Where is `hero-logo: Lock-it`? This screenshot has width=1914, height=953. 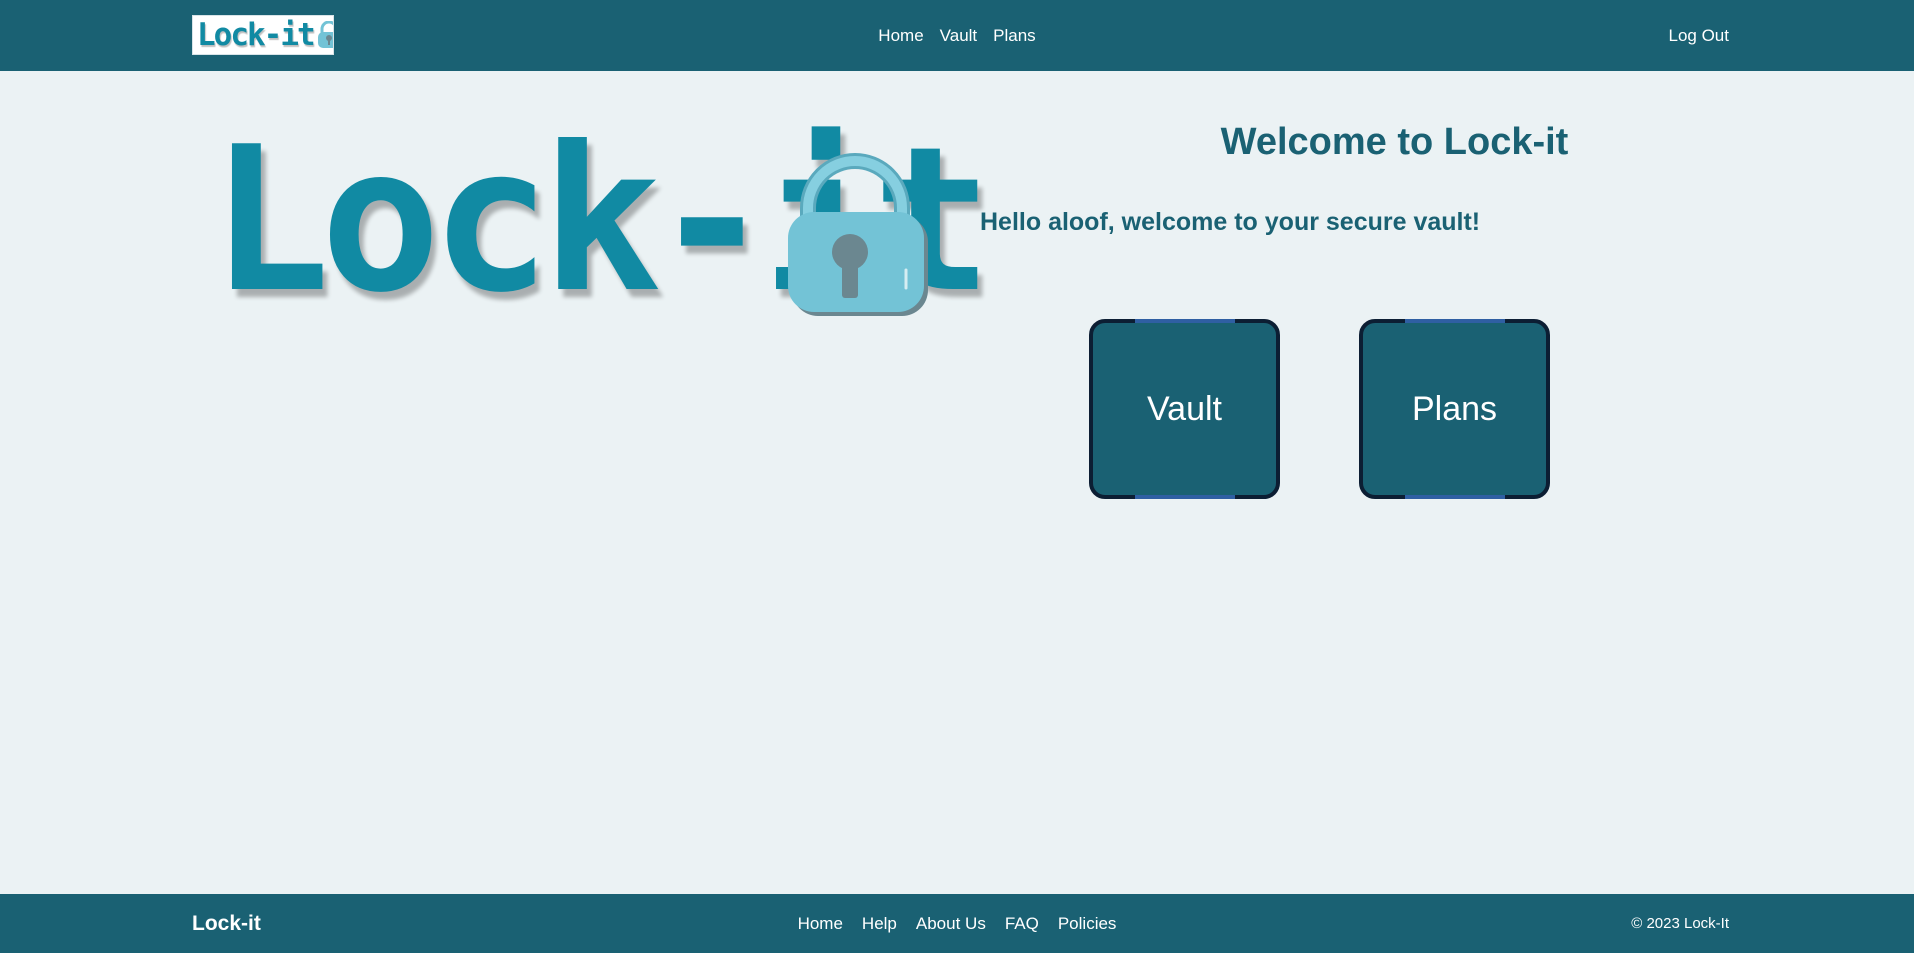
hero-logo: Lock-it is located at coordinates (601, 225).